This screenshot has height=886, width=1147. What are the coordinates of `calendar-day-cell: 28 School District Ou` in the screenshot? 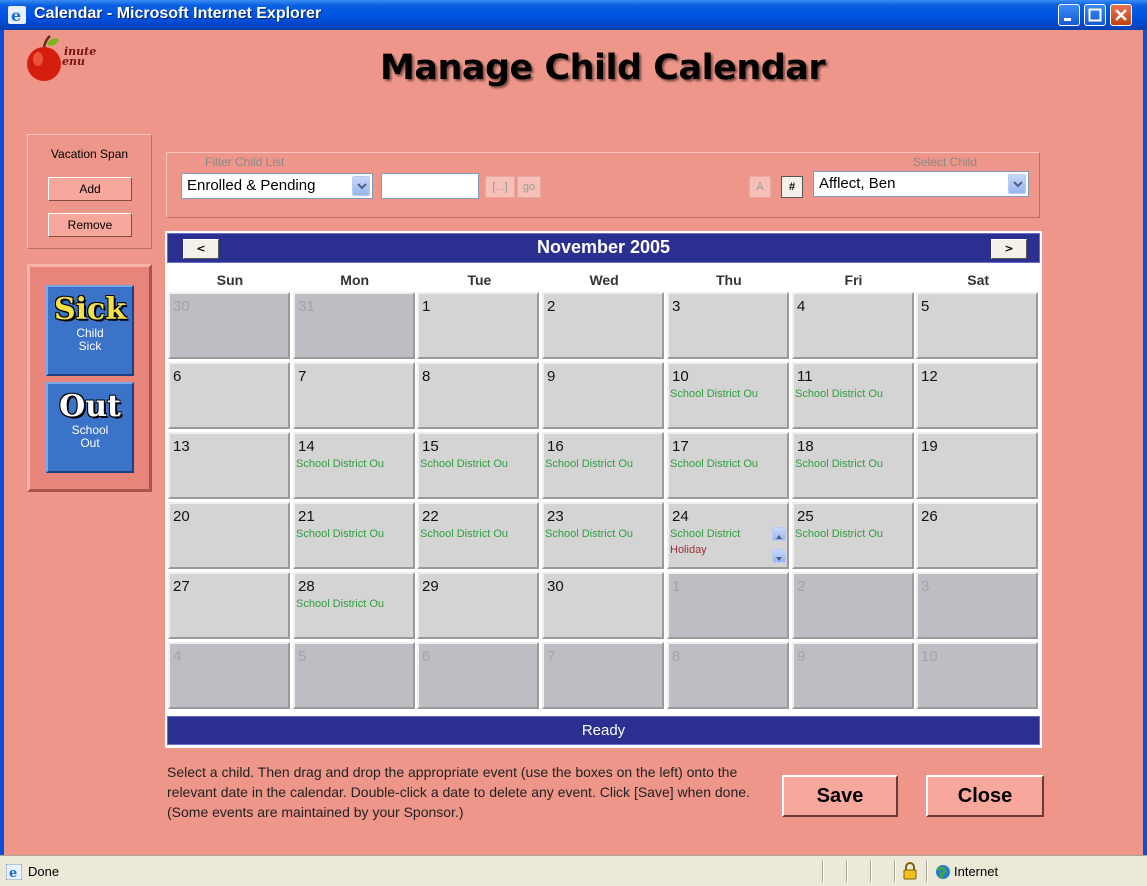 It's located at (354, 605).